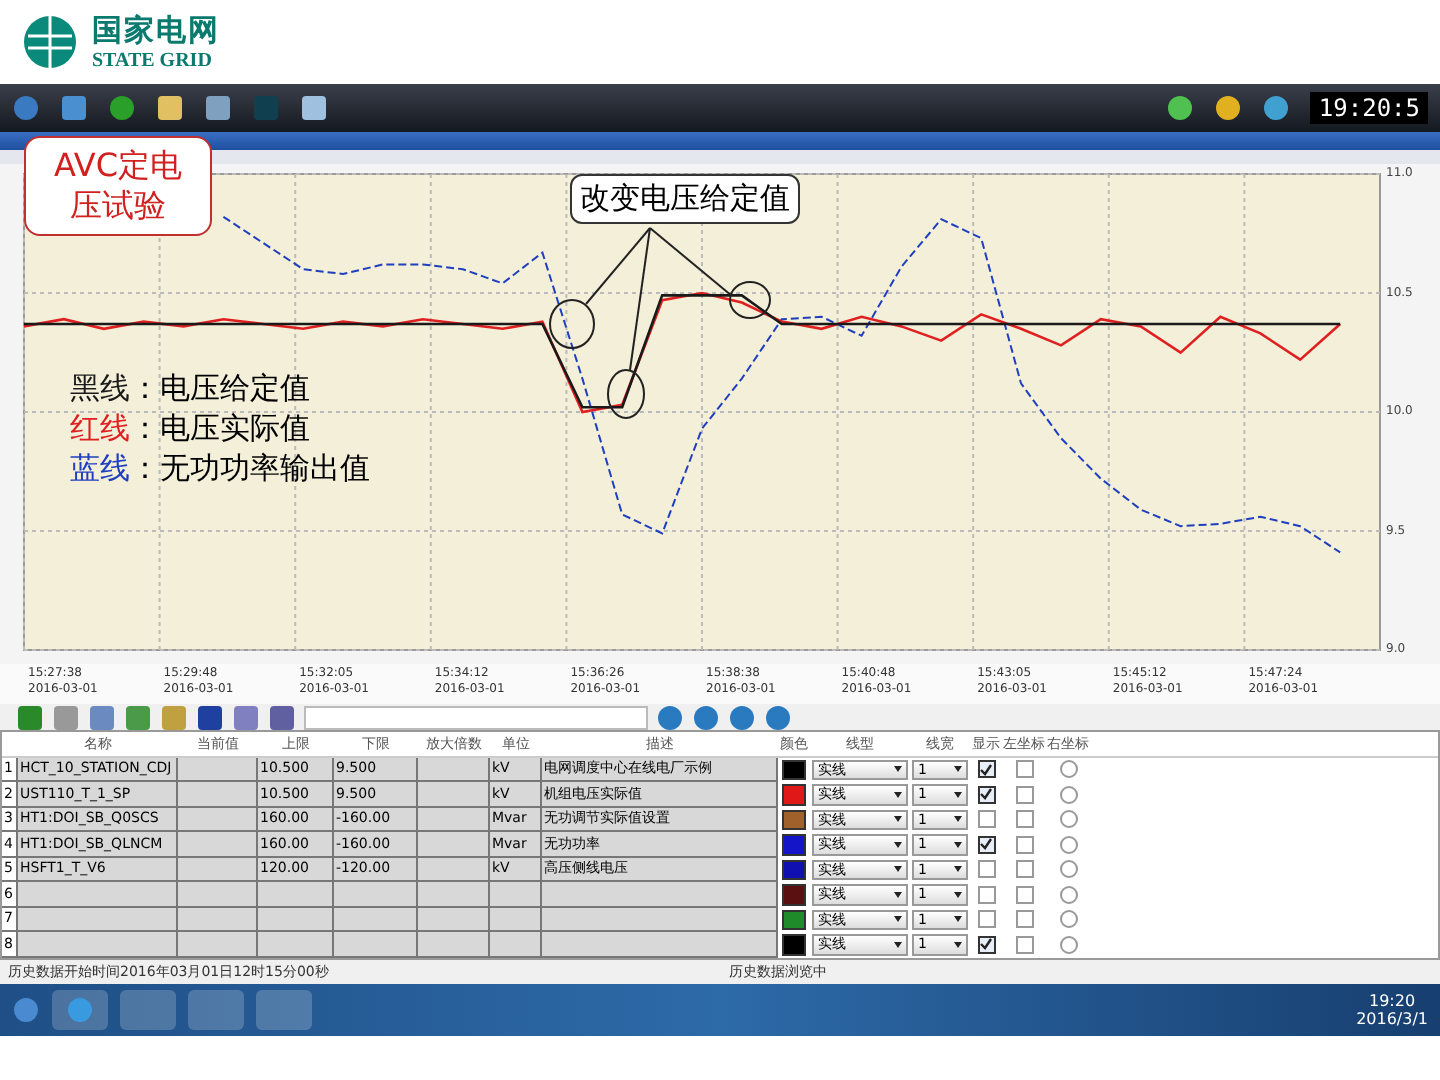  What do you see at coordinates (220, 469) in the screenshot?
I see `legend-entry: 蓝线：无功功率输出值` at bounding box center [220, 469].